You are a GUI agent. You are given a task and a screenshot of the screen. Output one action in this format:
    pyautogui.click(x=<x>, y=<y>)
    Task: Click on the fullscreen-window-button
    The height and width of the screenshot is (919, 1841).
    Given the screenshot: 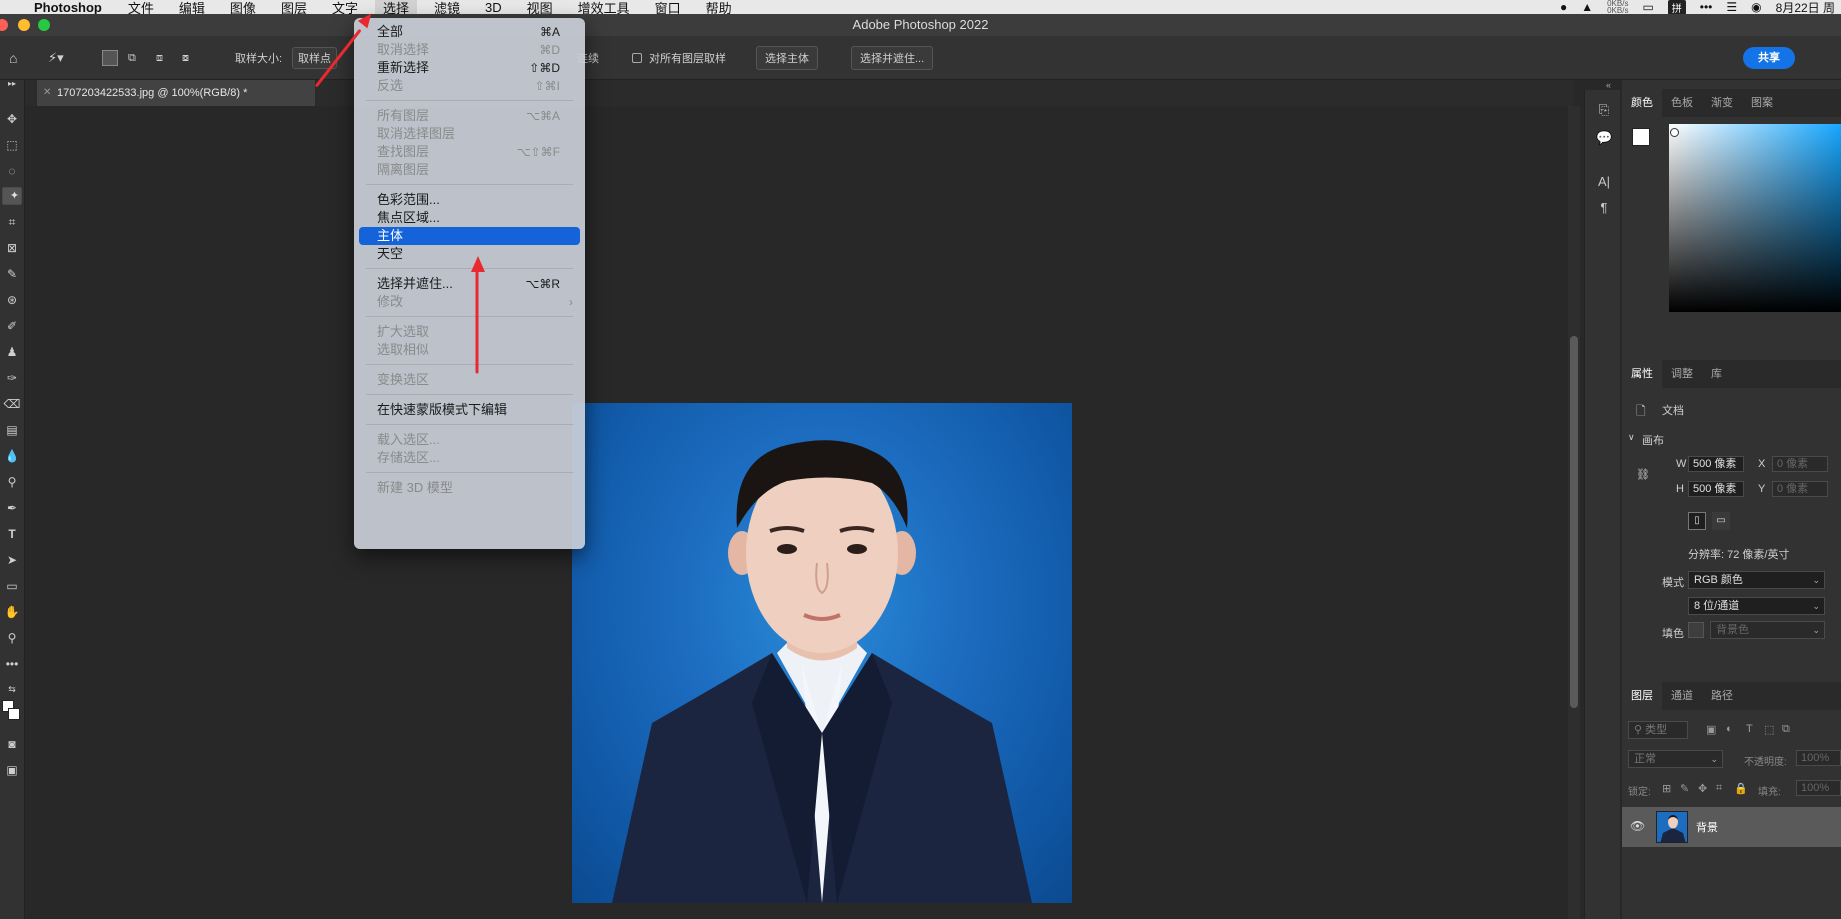 What is the action you would take?
    pyautogui.click(x=44, y=25)
    